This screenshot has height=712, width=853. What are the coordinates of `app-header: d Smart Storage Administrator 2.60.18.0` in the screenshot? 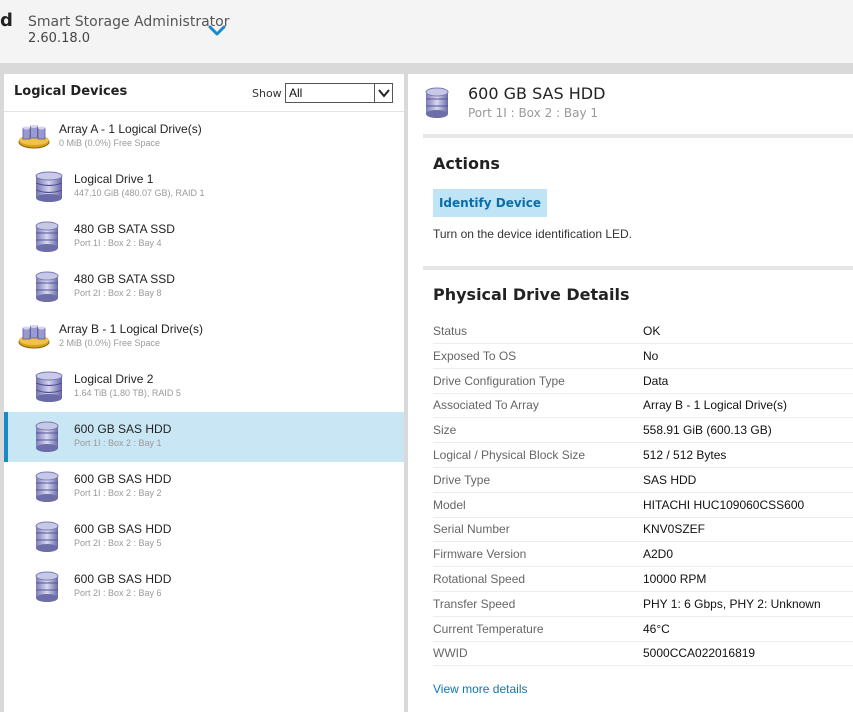 It's located at (426, 31).